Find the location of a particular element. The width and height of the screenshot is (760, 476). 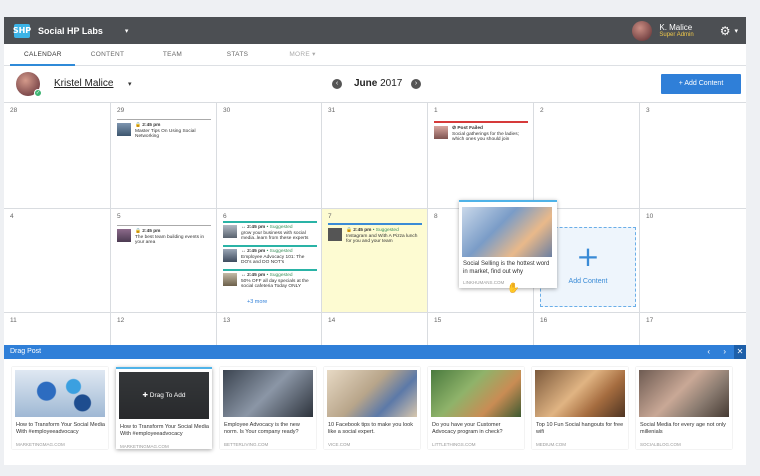

month-name: June is located at coordinates (366, 83).